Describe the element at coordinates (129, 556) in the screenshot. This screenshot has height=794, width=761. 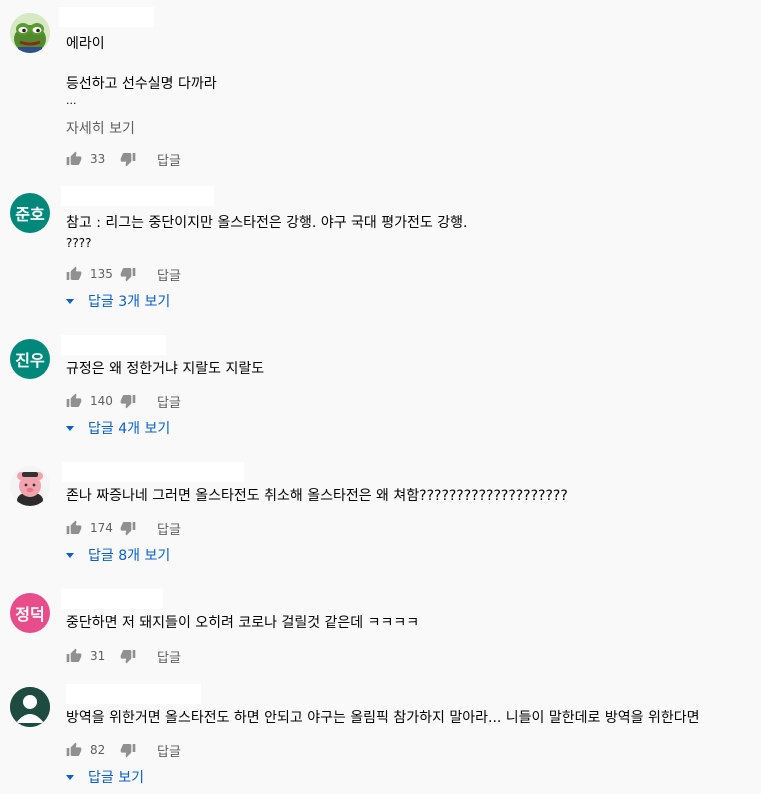
I see `view-replies-label: 답글 8개 보기` at that location.